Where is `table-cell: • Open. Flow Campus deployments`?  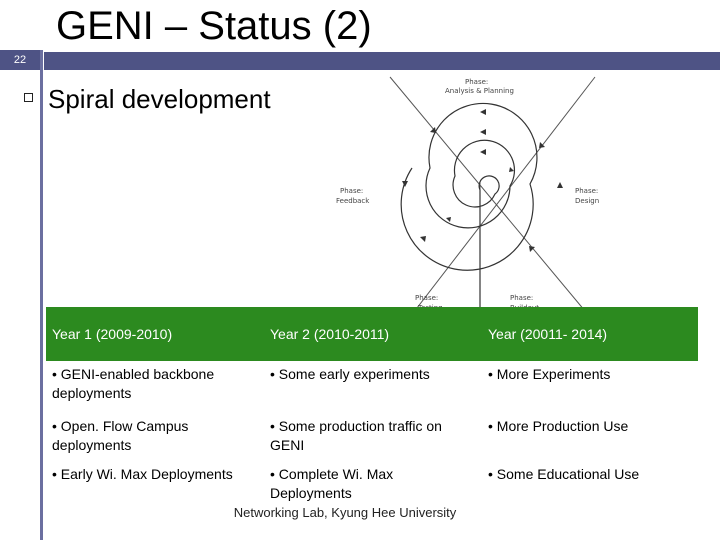
table-cell: • Open. Flow Campus deployments is located at coordinates (120, 435).